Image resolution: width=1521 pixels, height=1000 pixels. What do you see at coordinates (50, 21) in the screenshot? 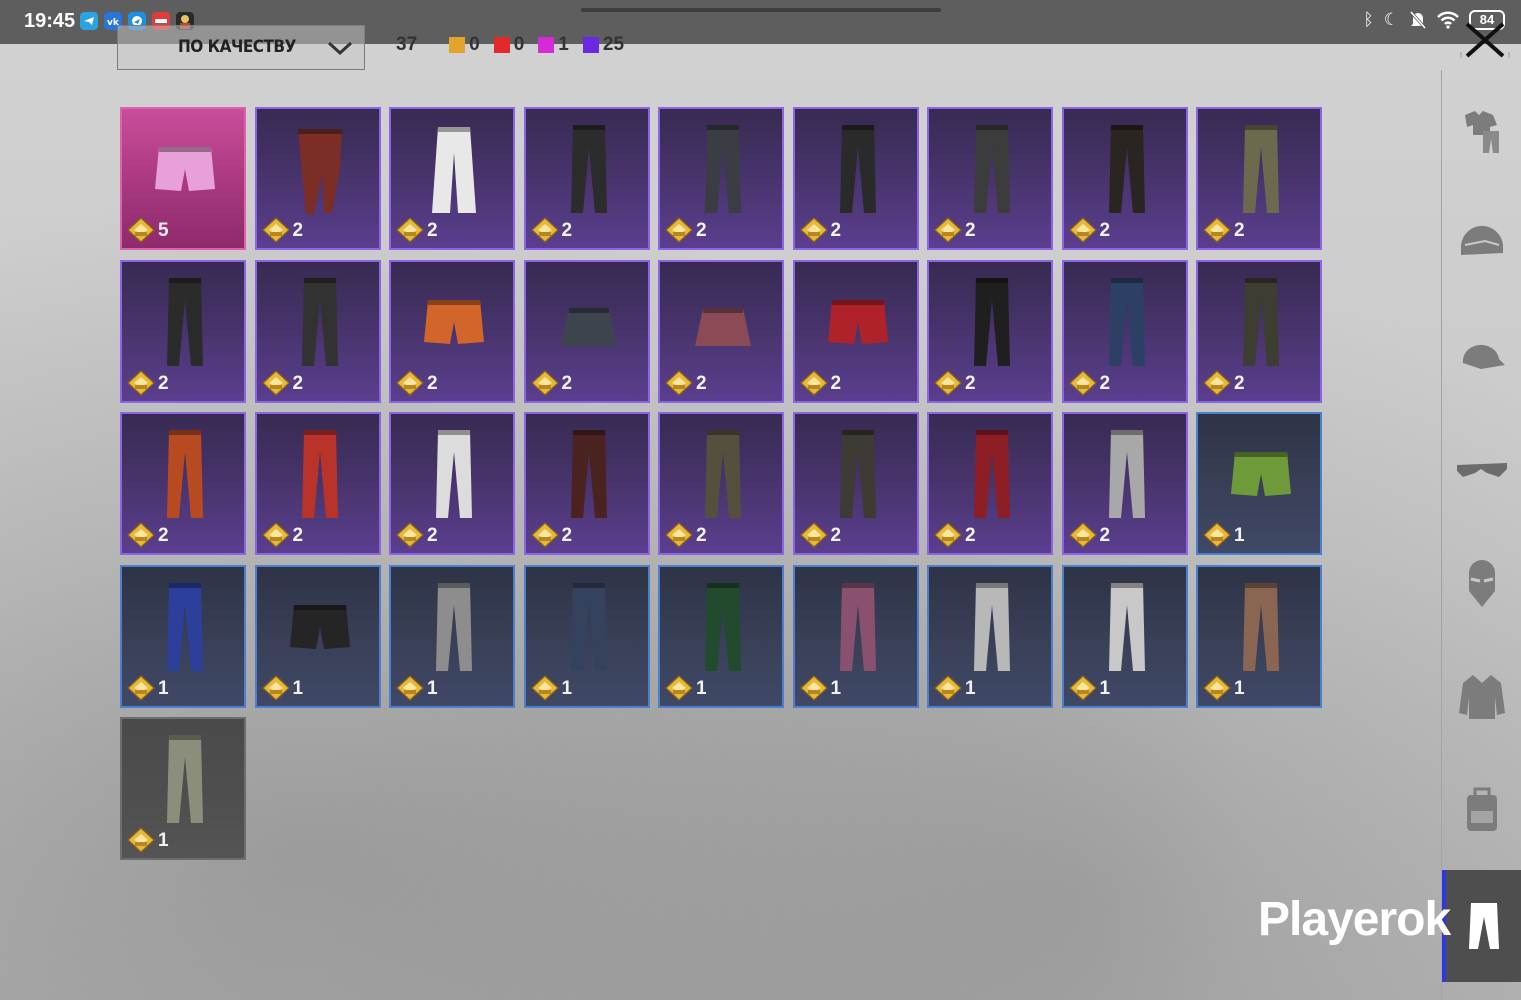
I see `status-time: 19:45` at bounding box center [50, 21].